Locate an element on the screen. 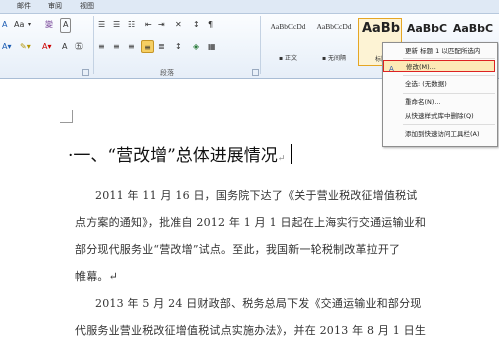  increase-indent-icon: ⇥ is located at coordinates (161, 24).